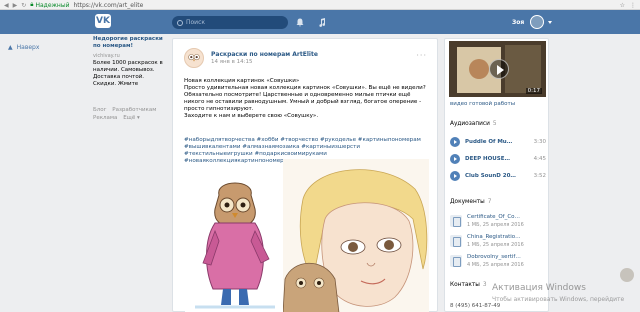 This screenshot has width=640, height=312. Describe the element at coordinates (494, 124) in the screenshot. I see `audio-count: 5` at that location.